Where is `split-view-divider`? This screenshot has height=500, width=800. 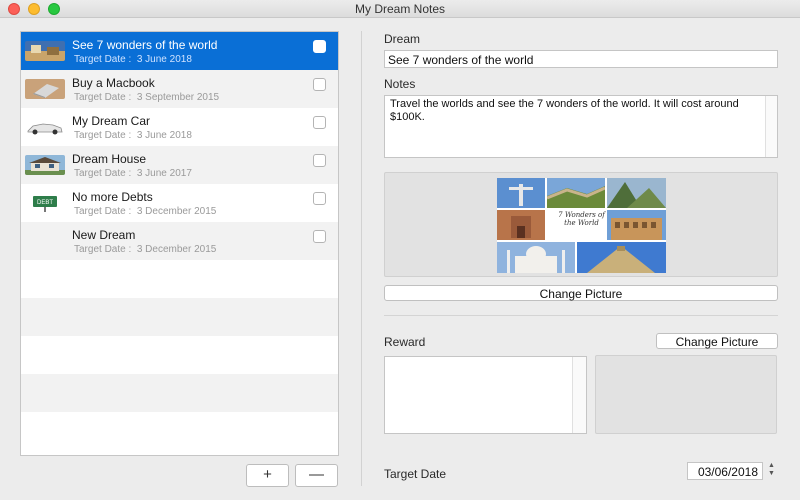
split-view-divider is located at coordinates (361, 258).